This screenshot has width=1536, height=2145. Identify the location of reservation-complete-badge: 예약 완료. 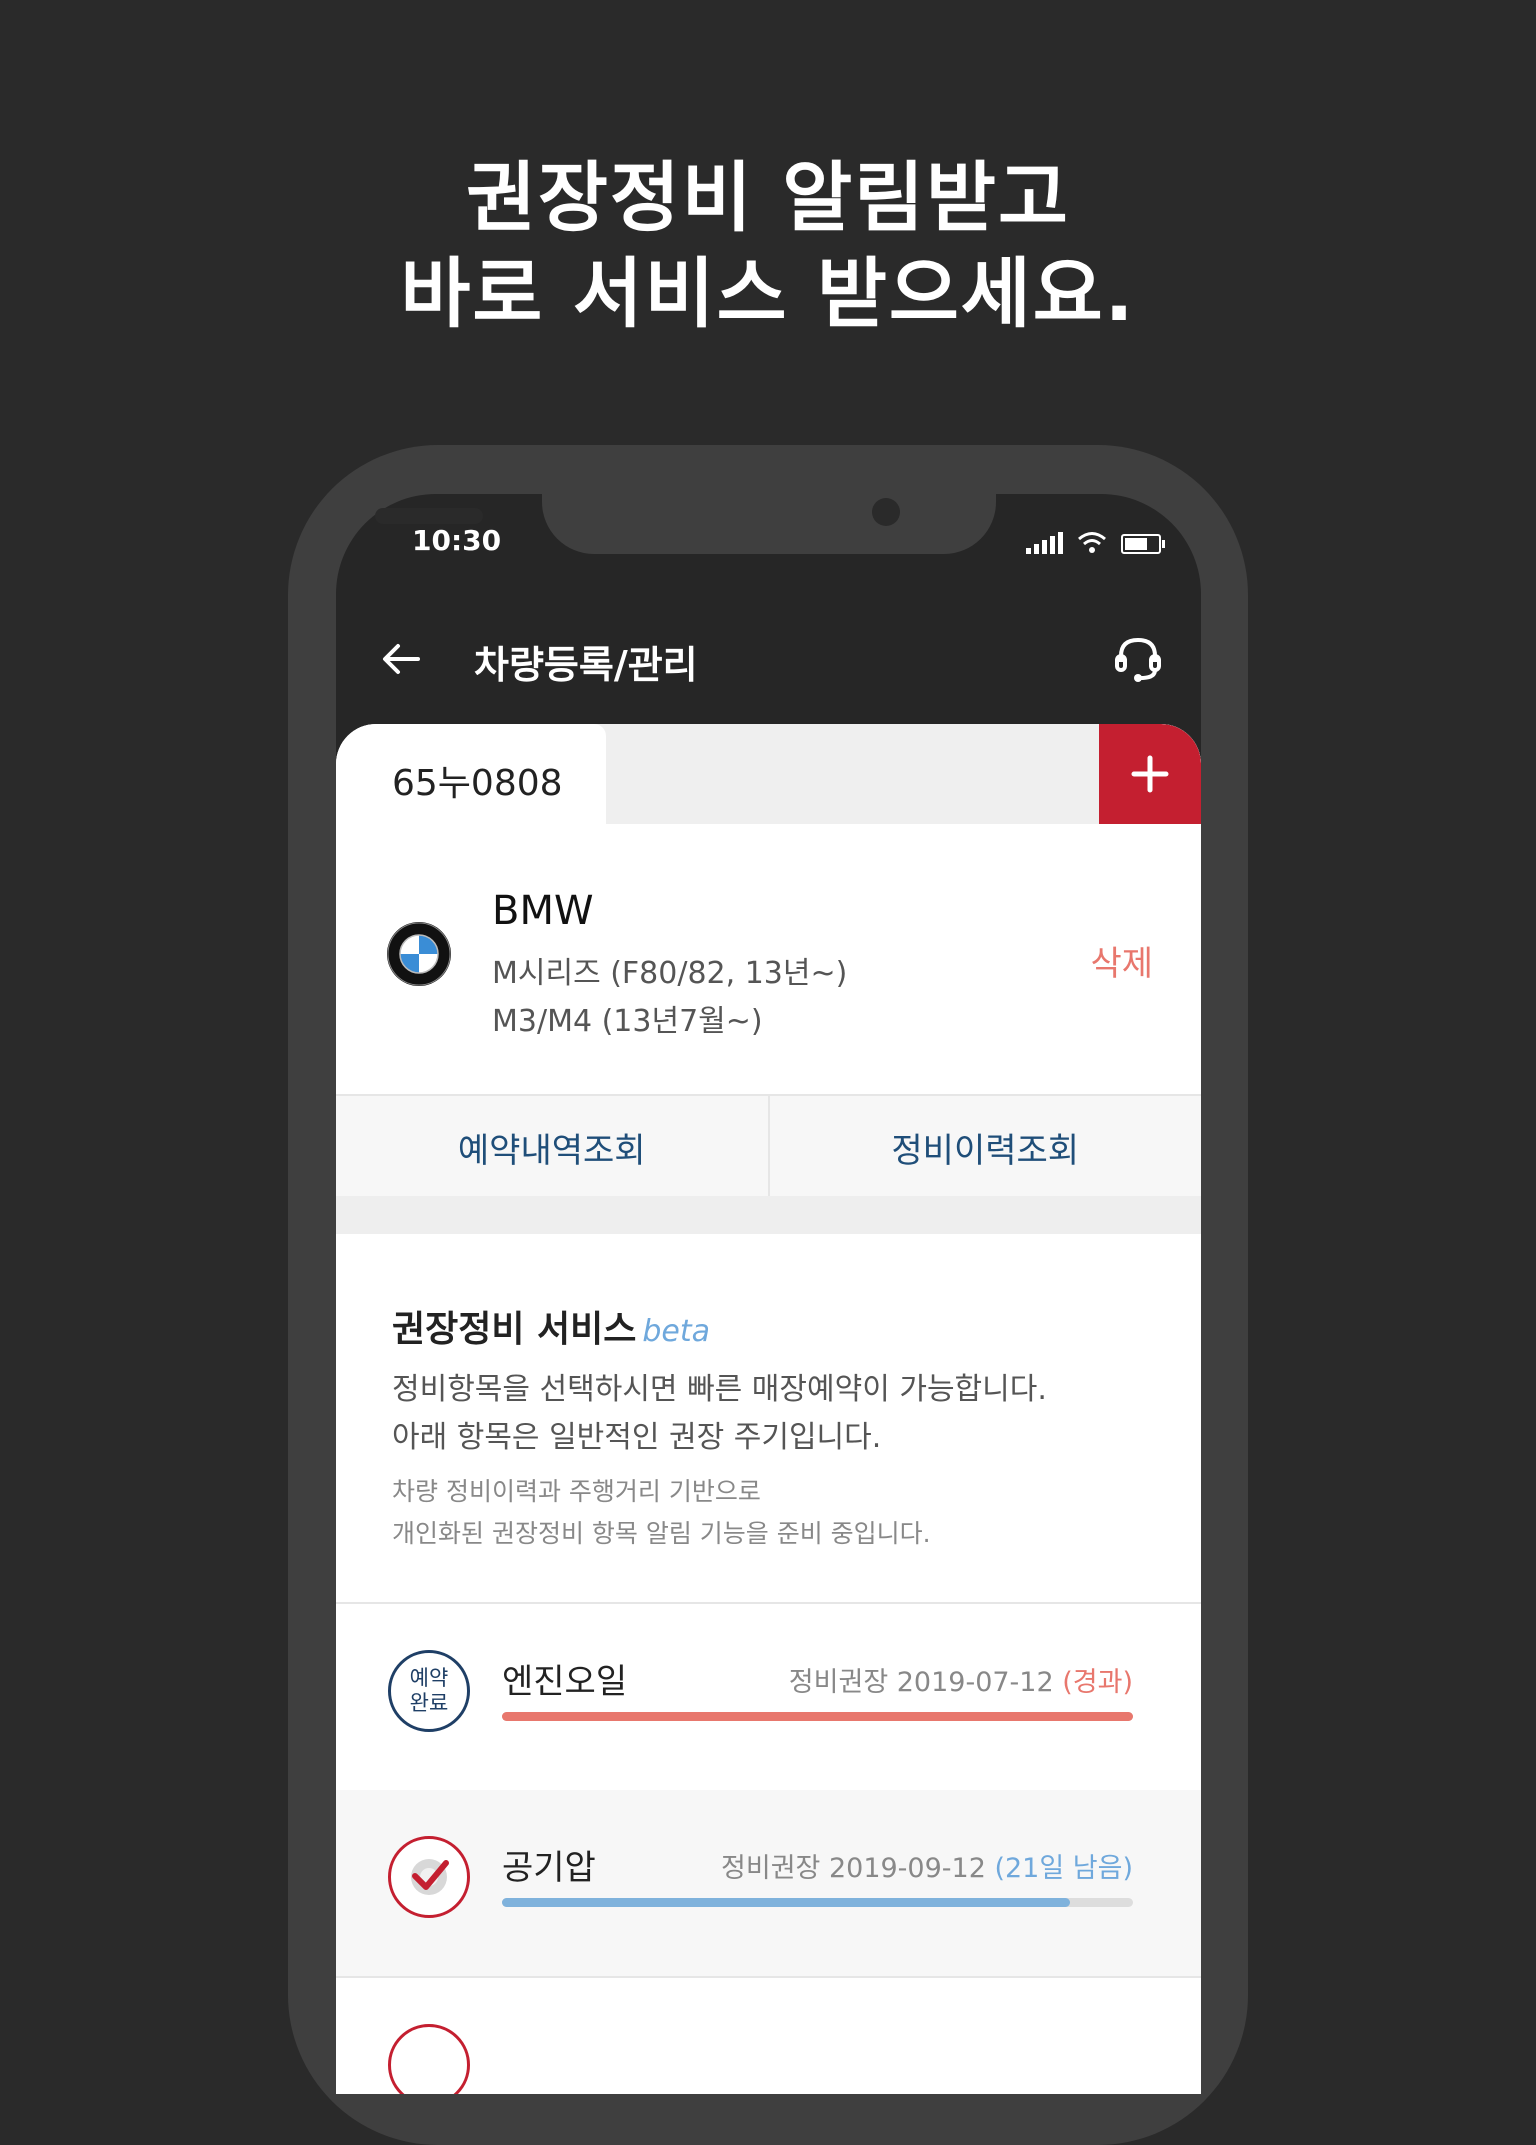
(429, 1691).